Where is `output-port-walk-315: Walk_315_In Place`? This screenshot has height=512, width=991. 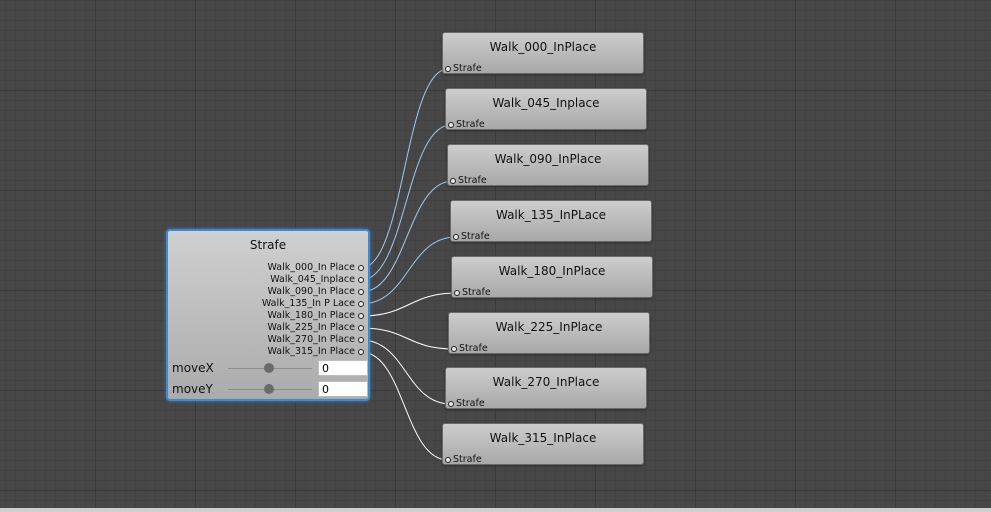 output-port-walk-315: Walk_315_In Place is located at coordinates (316, 352).